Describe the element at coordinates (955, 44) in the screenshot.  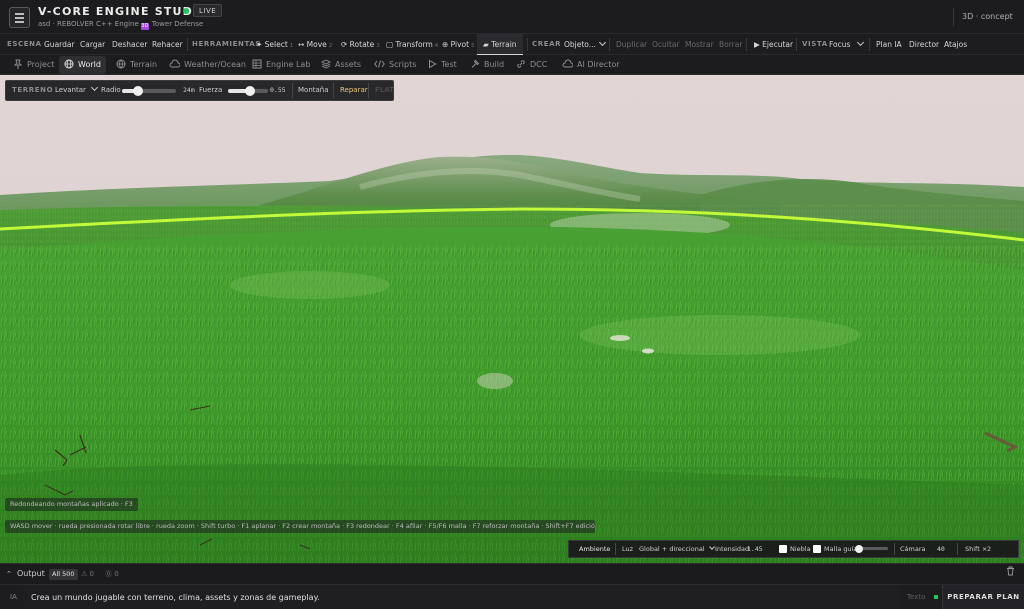
I see `atajos-button: Atajos` at that location.